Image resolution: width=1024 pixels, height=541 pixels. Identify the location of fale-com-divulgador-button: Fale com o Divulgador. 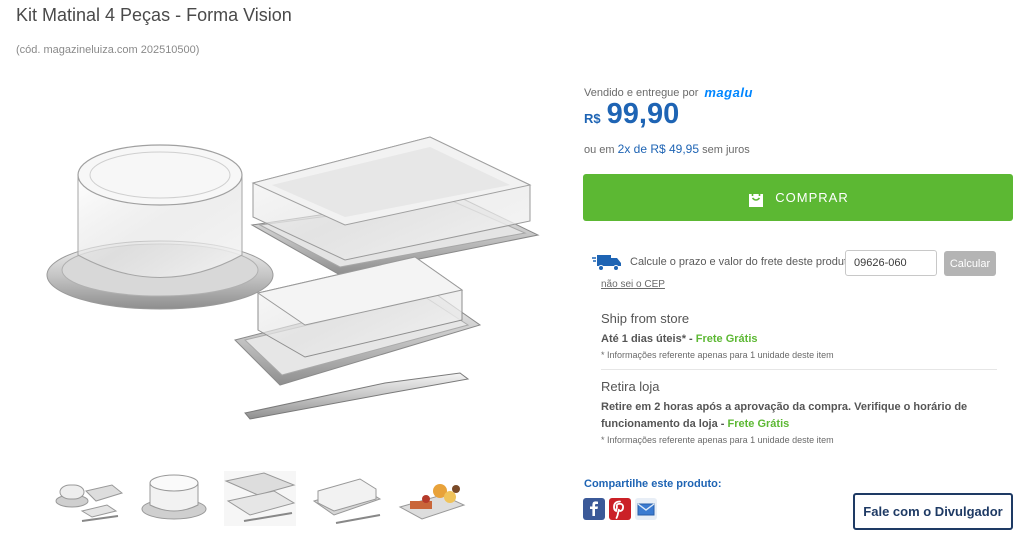
(933, 511).